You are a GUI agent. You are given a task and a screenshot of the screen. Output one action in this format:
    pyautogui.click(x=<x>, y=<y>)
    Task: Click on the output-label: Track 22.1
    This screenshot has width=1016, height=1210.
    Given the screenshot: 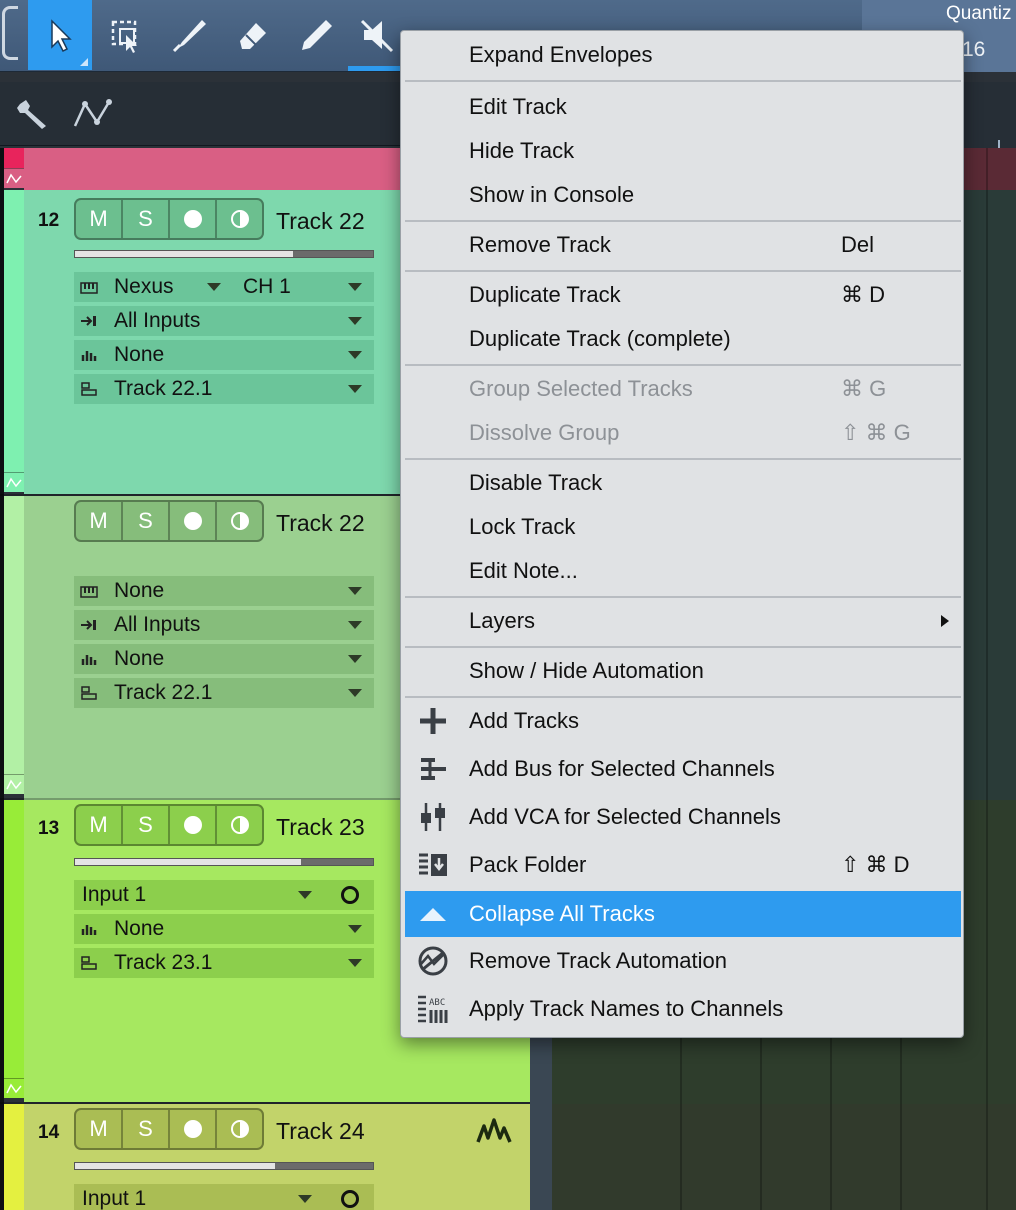 What is the action you would take?
    pyautogui.click(x=163, y=692)
    